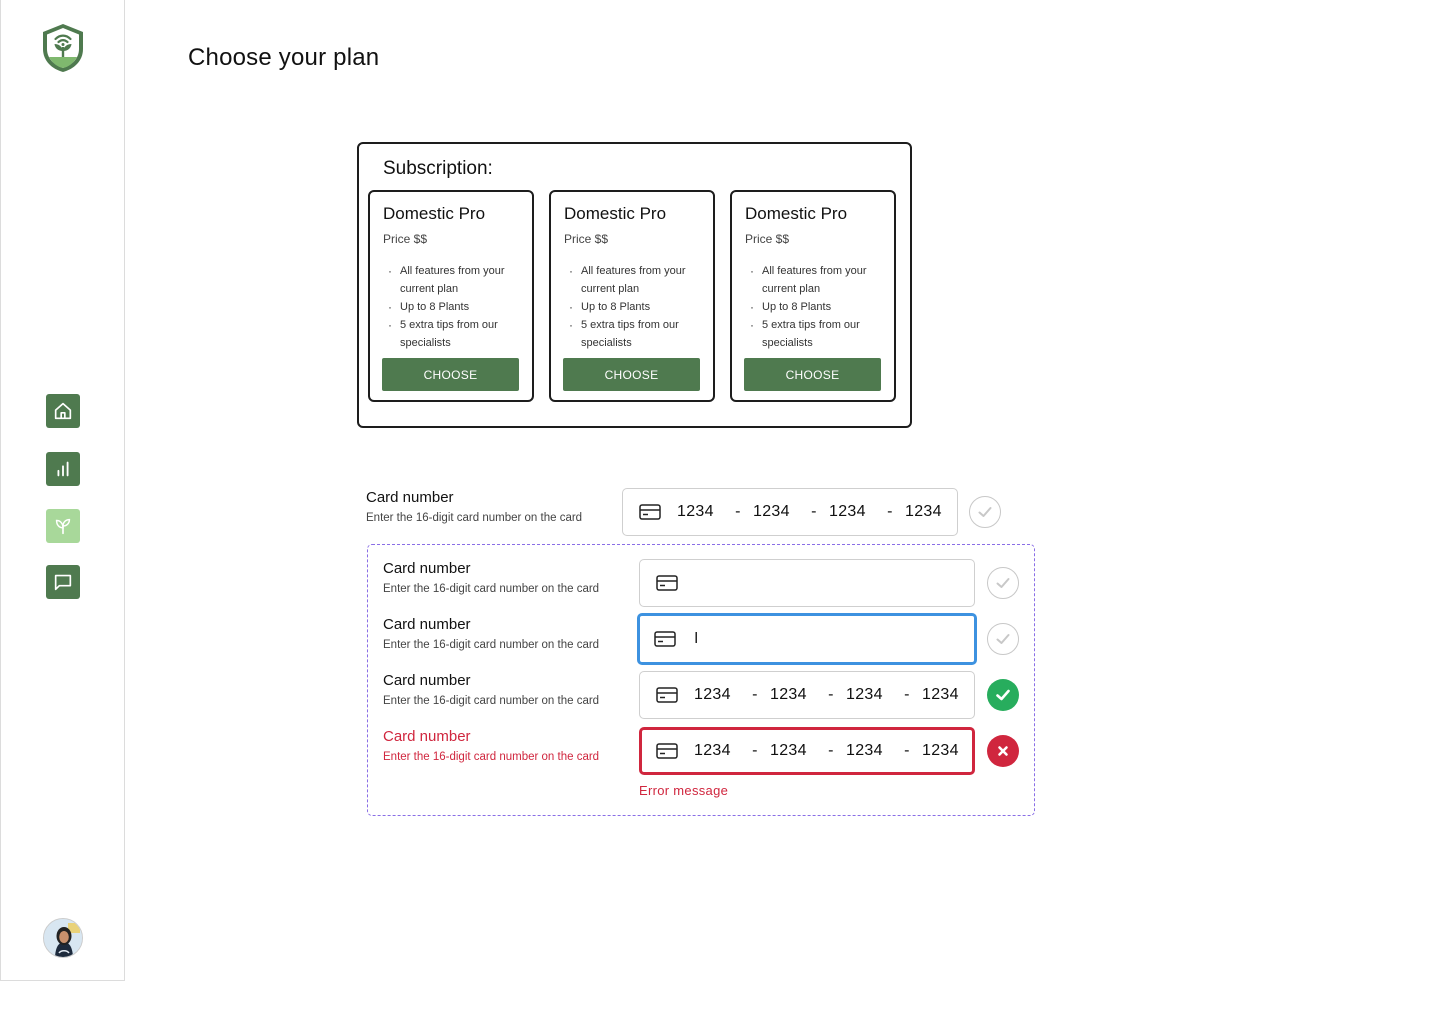 The image size is (1440, 1024). I want to click on card-number-input, so click(807, 583).